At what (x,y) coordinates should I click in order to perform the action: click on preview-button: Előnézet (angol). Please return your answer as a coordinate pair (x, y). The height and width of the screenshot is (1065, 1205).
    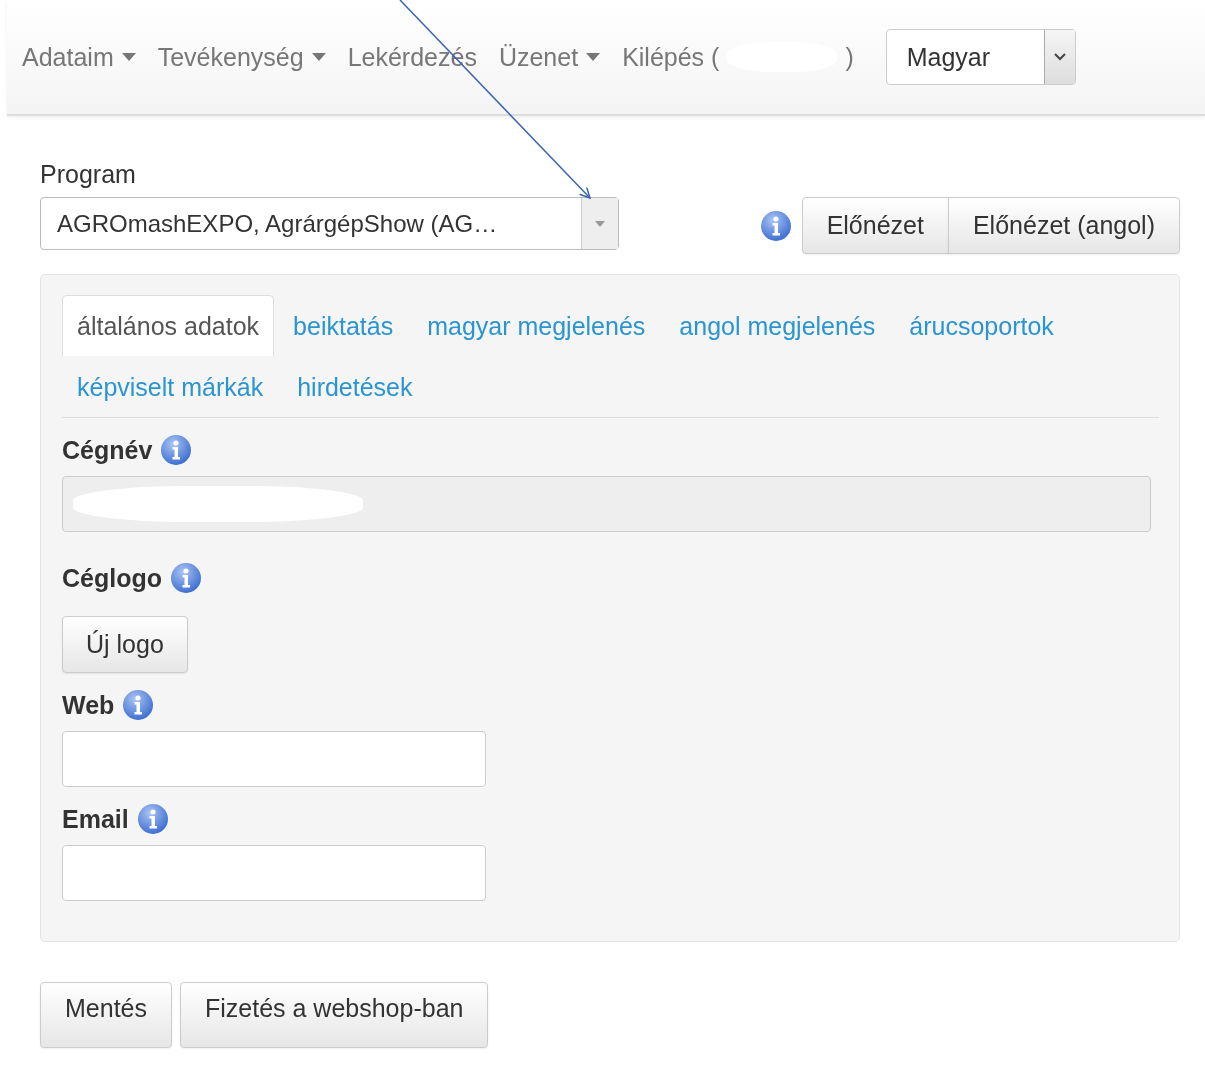
    Looking at the image, I should click on (1063, 225).